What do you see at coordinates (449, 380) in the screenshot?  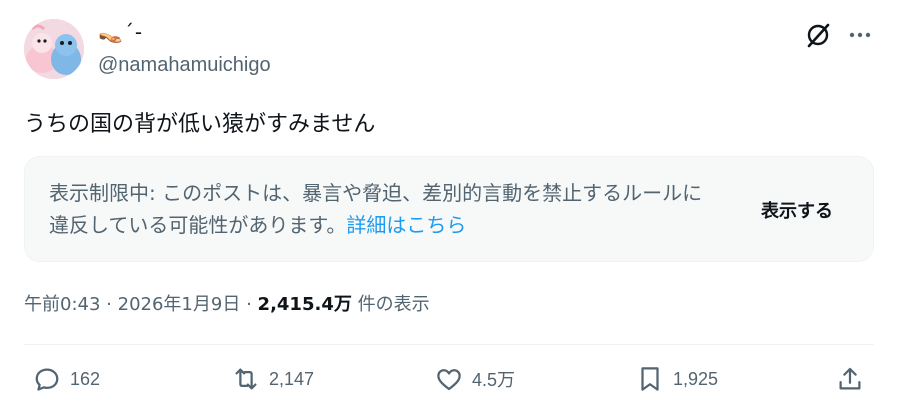 I see `like-icon` at bounding box center [449, 380].